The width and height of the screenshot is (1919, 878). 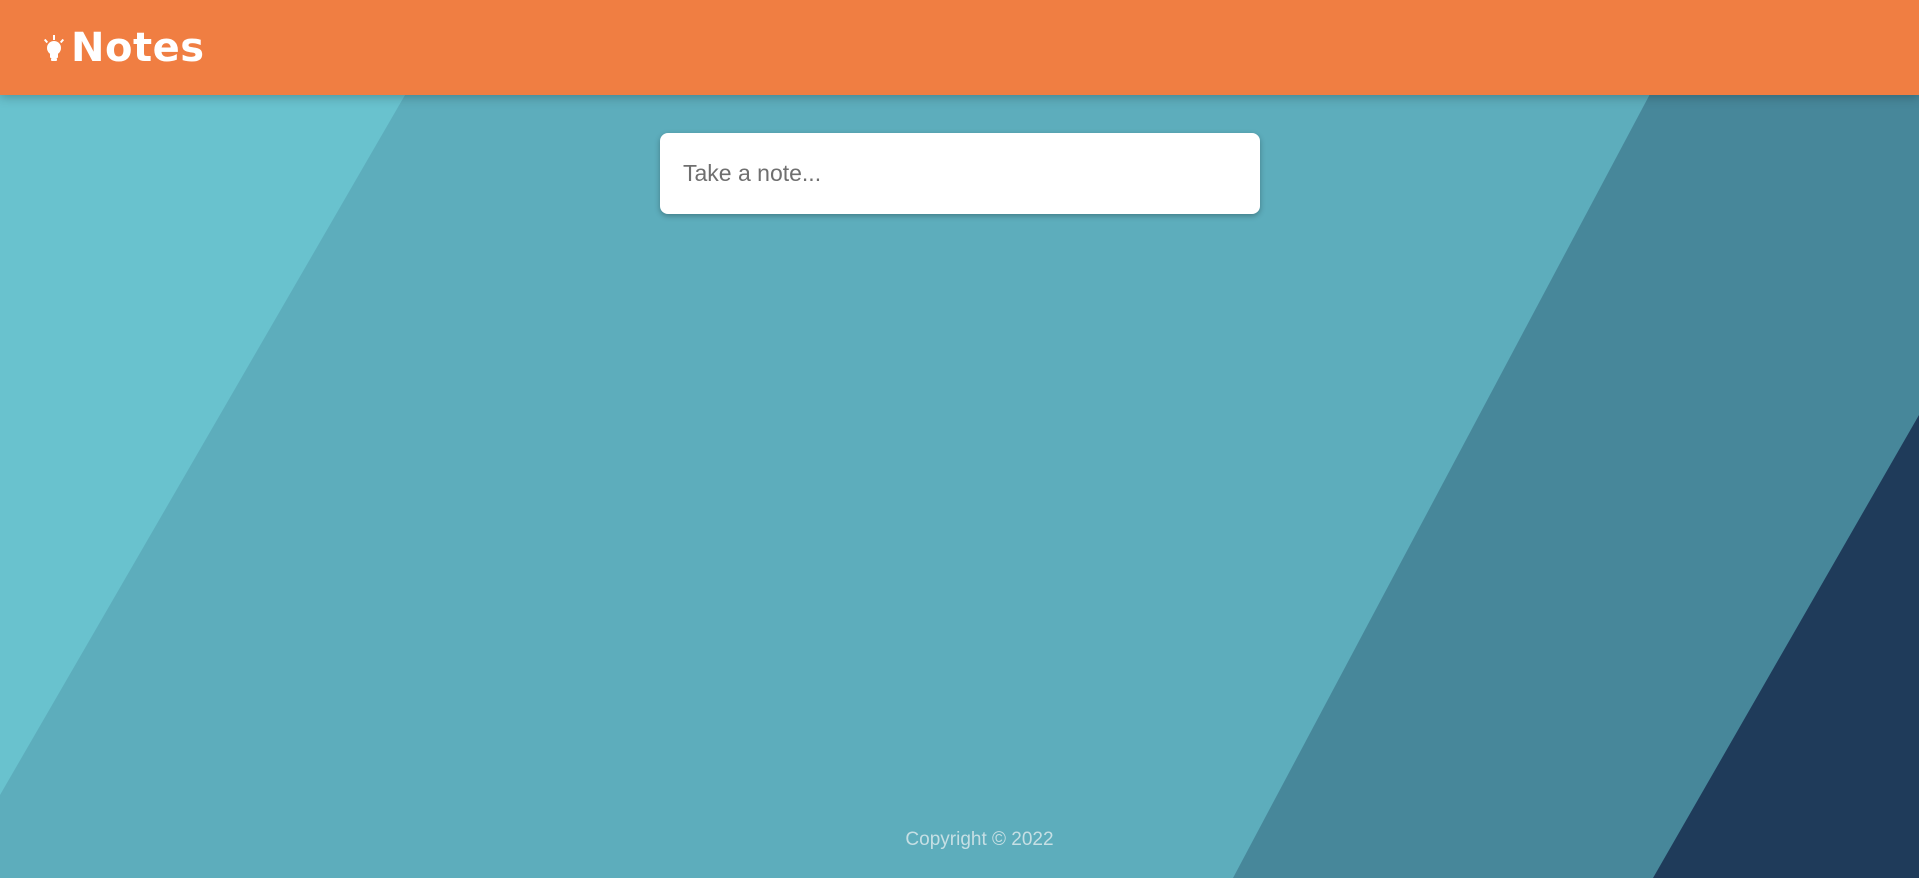 I want to click on app-header: Notes, so click(x=959, y=47).